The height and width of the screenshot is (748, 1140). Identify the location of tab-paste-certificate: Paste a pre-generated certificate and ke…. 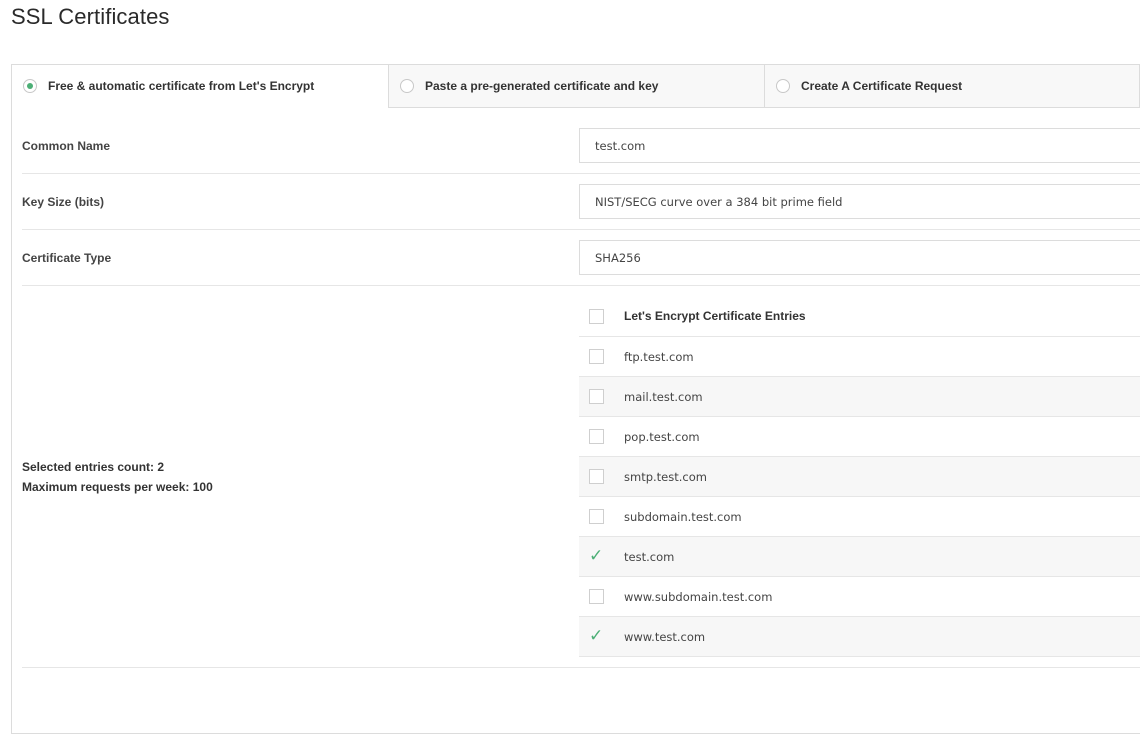
(576, 86).